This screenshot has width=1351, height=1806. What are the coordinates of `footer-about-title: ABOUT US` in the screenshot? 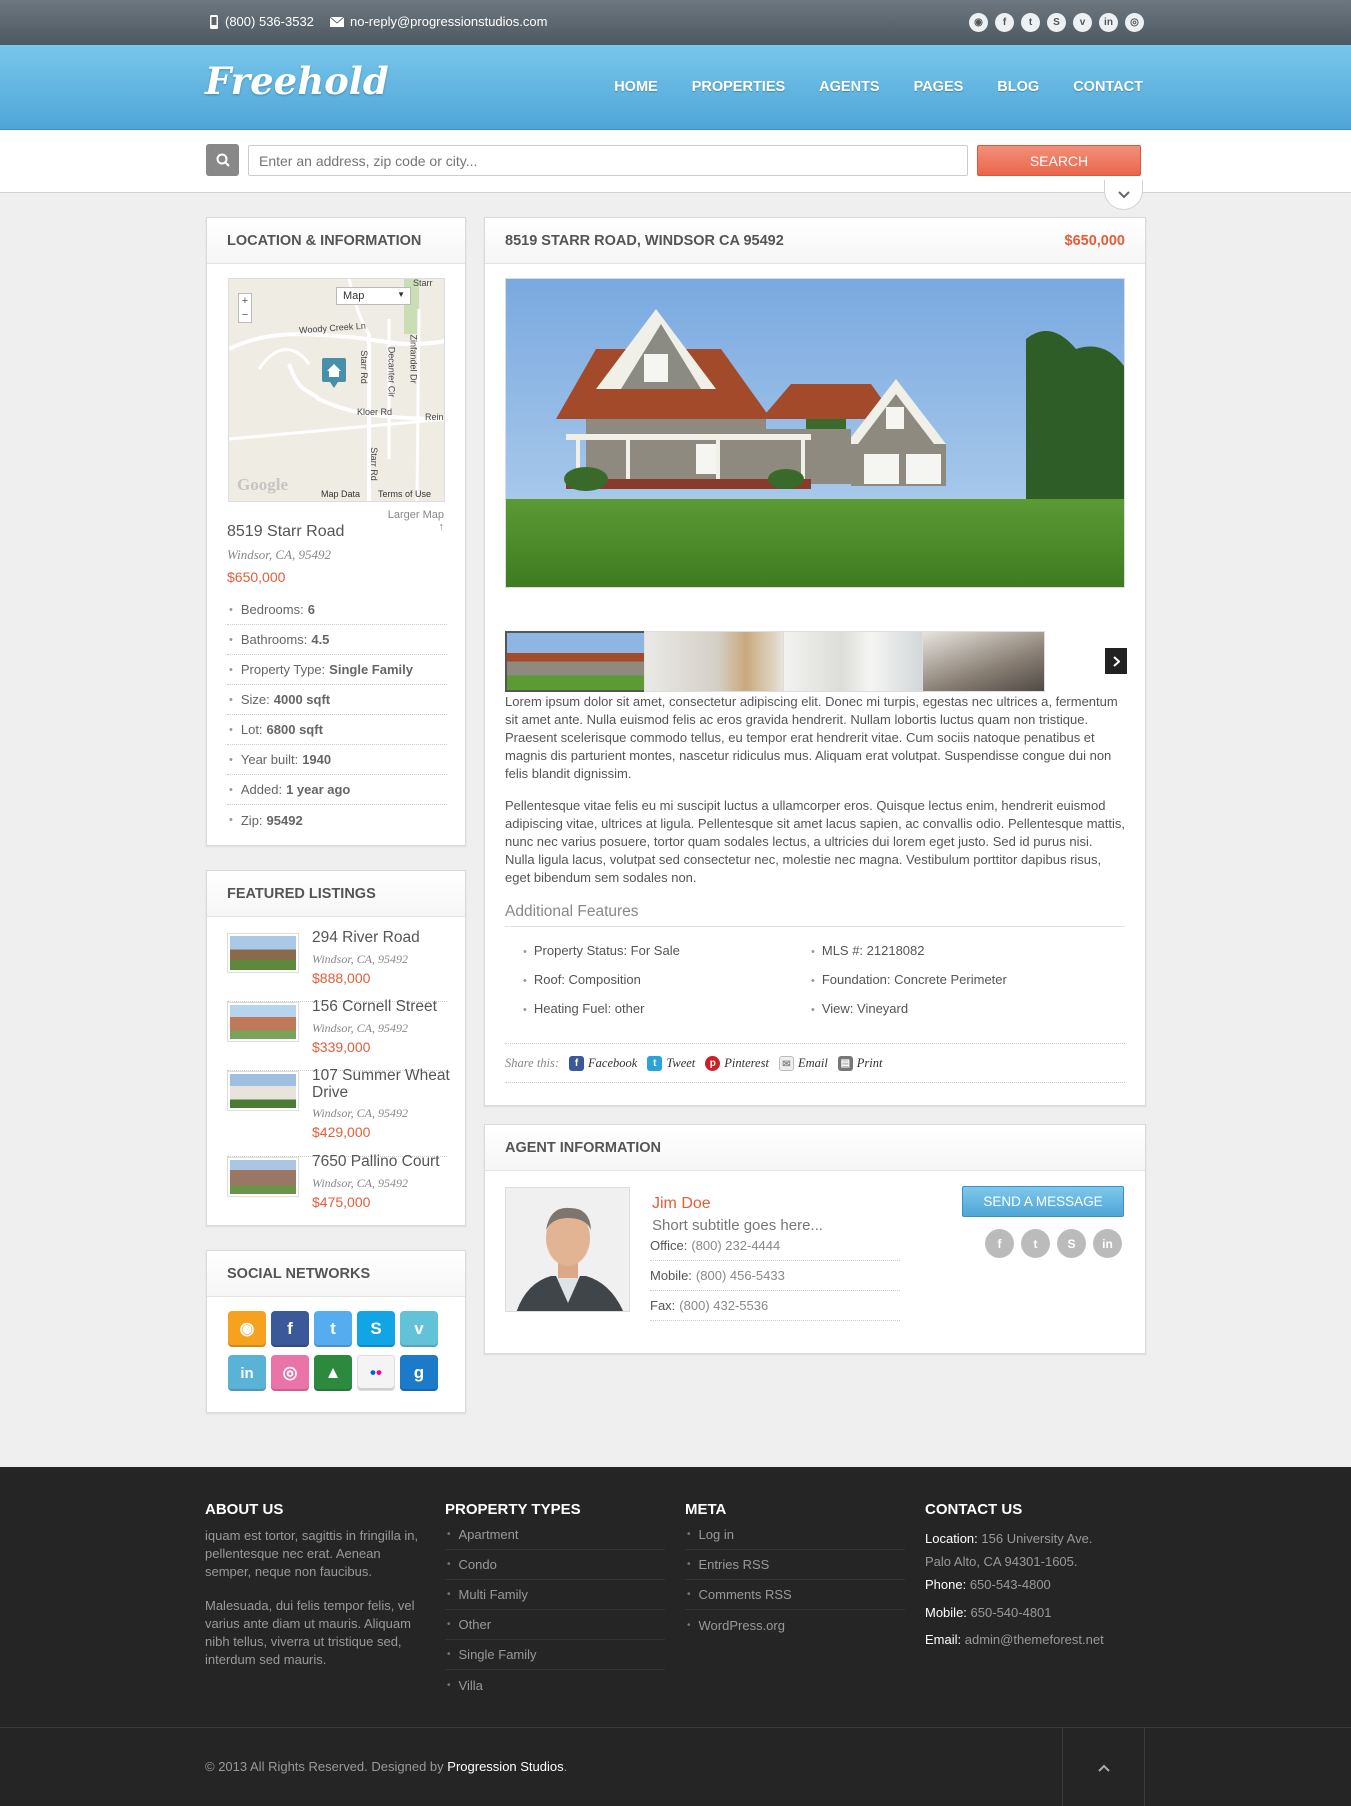 It's located at (244, 1509).